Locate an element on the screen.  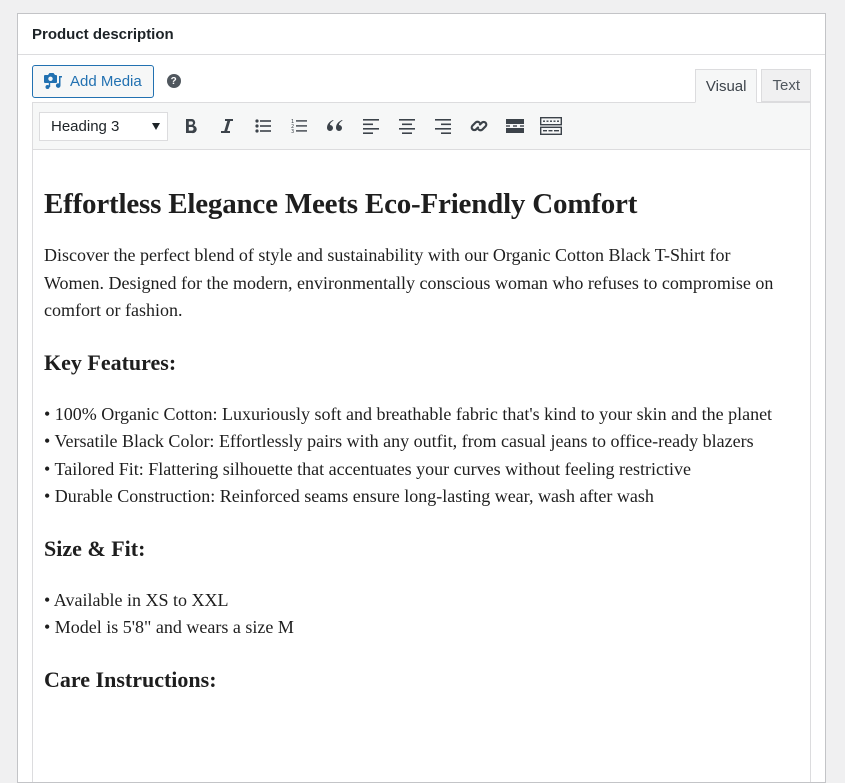
link-icon is located at coordinates (479, 126).